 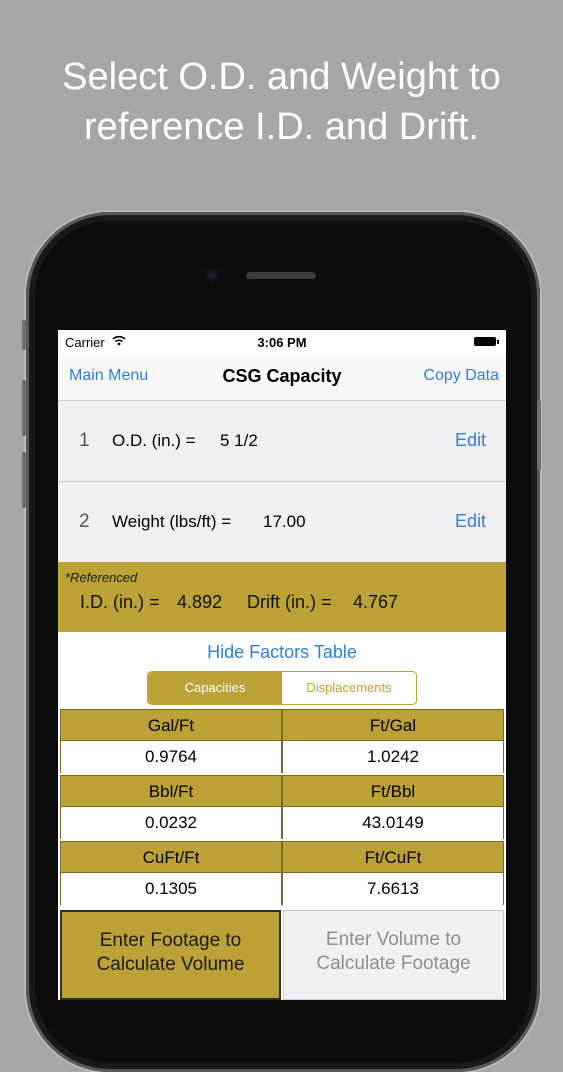 I want to click on displacements-segment: Displacements, so click(x=349, y=688).